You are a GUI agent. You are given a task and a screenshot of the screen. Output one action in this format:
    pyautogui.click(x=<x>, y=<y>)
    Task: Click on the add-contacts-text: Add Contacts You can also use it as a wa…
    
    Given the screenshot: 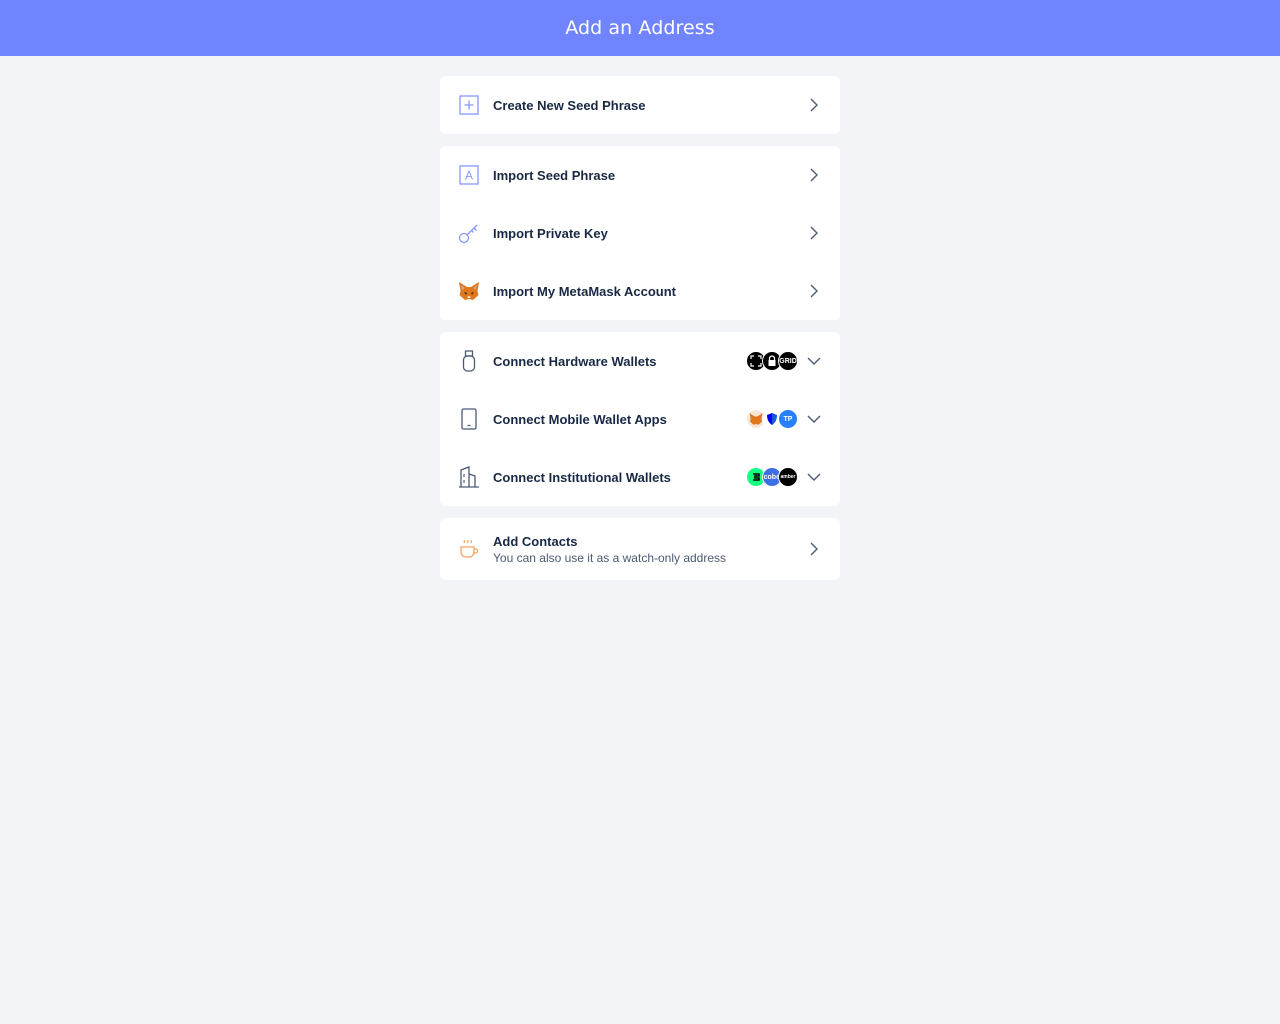 What is the action you would take?
    pyautogui.click(x=649, y=549)
    